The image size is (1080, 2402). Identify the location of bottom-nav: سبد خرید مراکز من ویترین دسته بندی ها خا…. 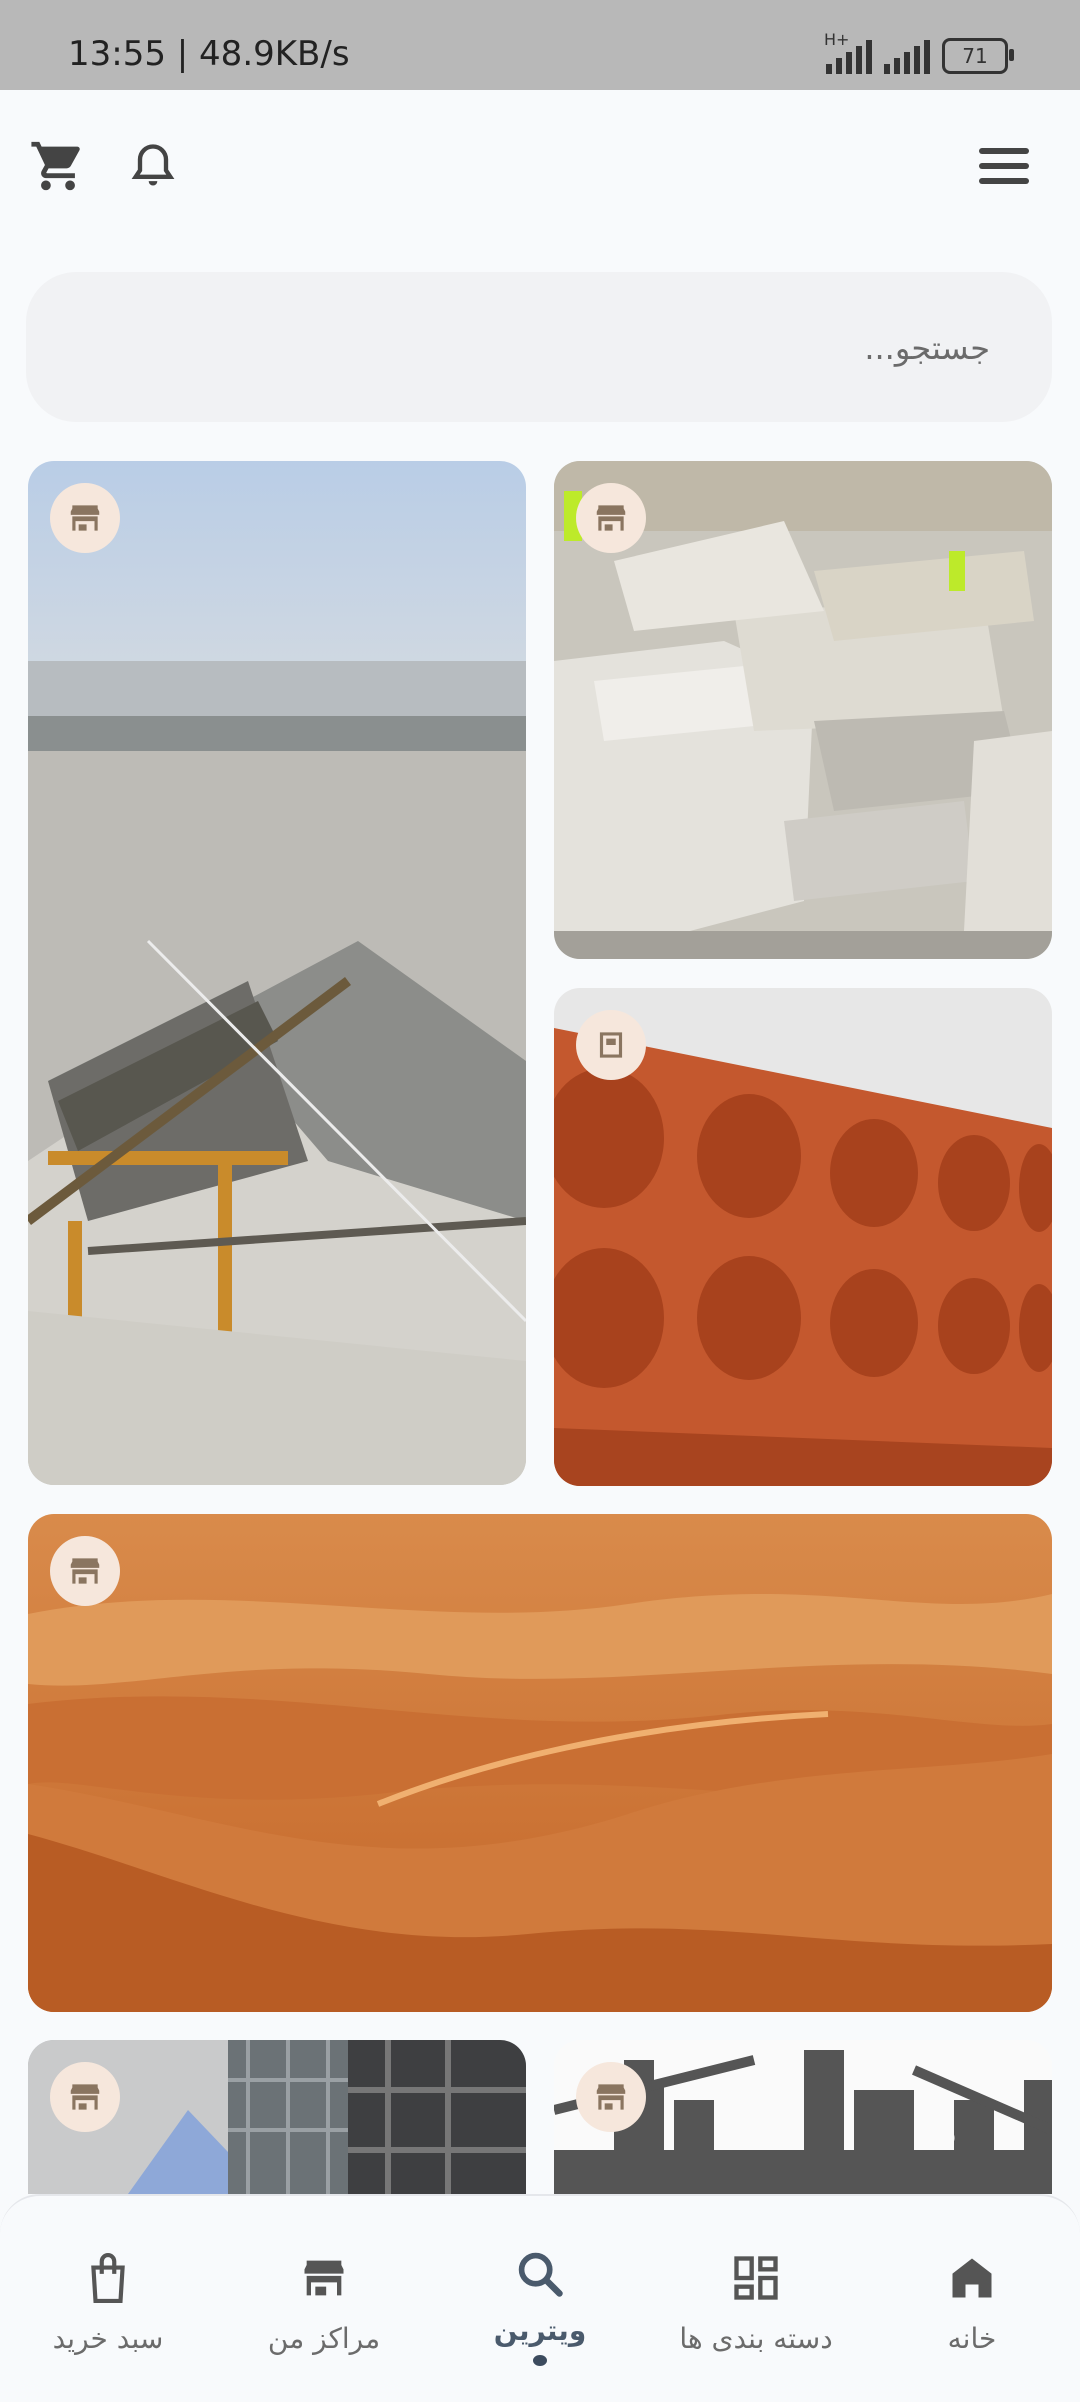
(540, 2298).